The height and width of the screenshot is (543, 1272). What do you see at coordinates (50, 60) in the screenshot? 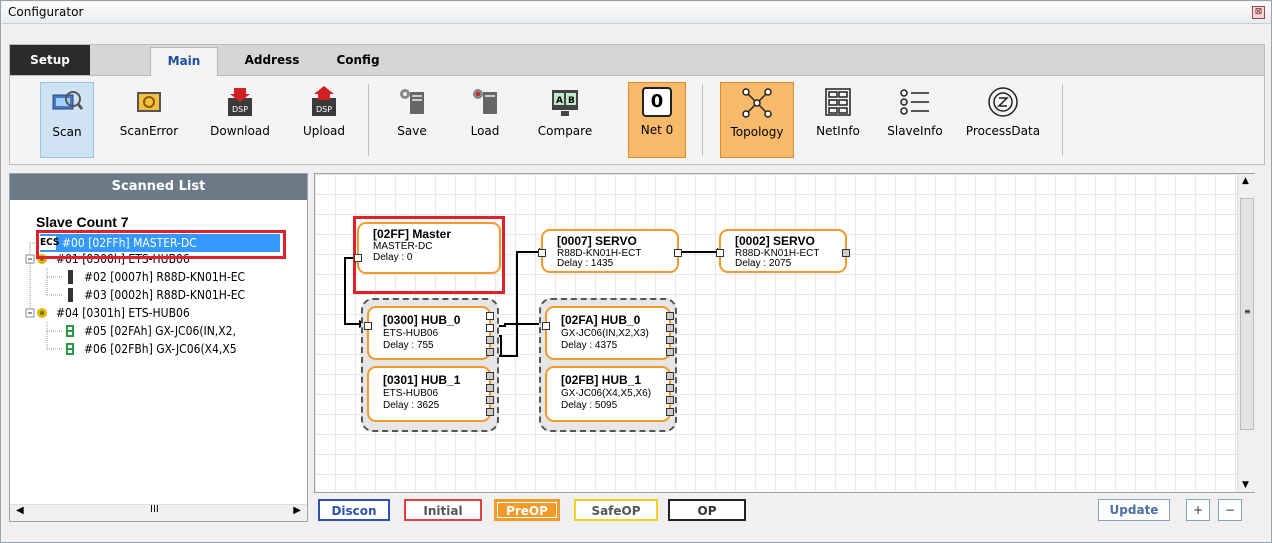
I see `tab-setup: Setup` at bounding box center [50, 60].